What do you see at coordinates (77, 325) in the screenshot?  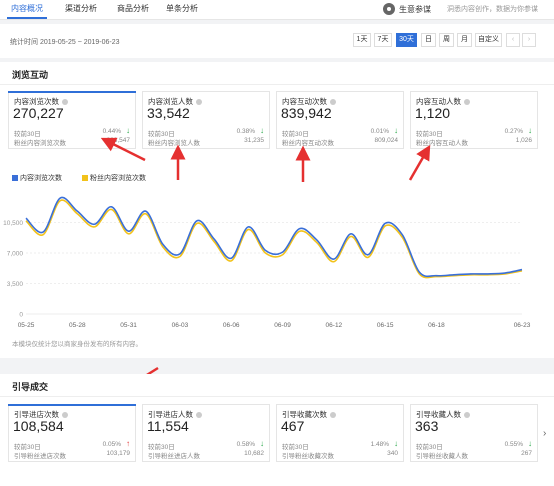 I see `x-tick-label: 05-28` at bounding box center [77, 325].